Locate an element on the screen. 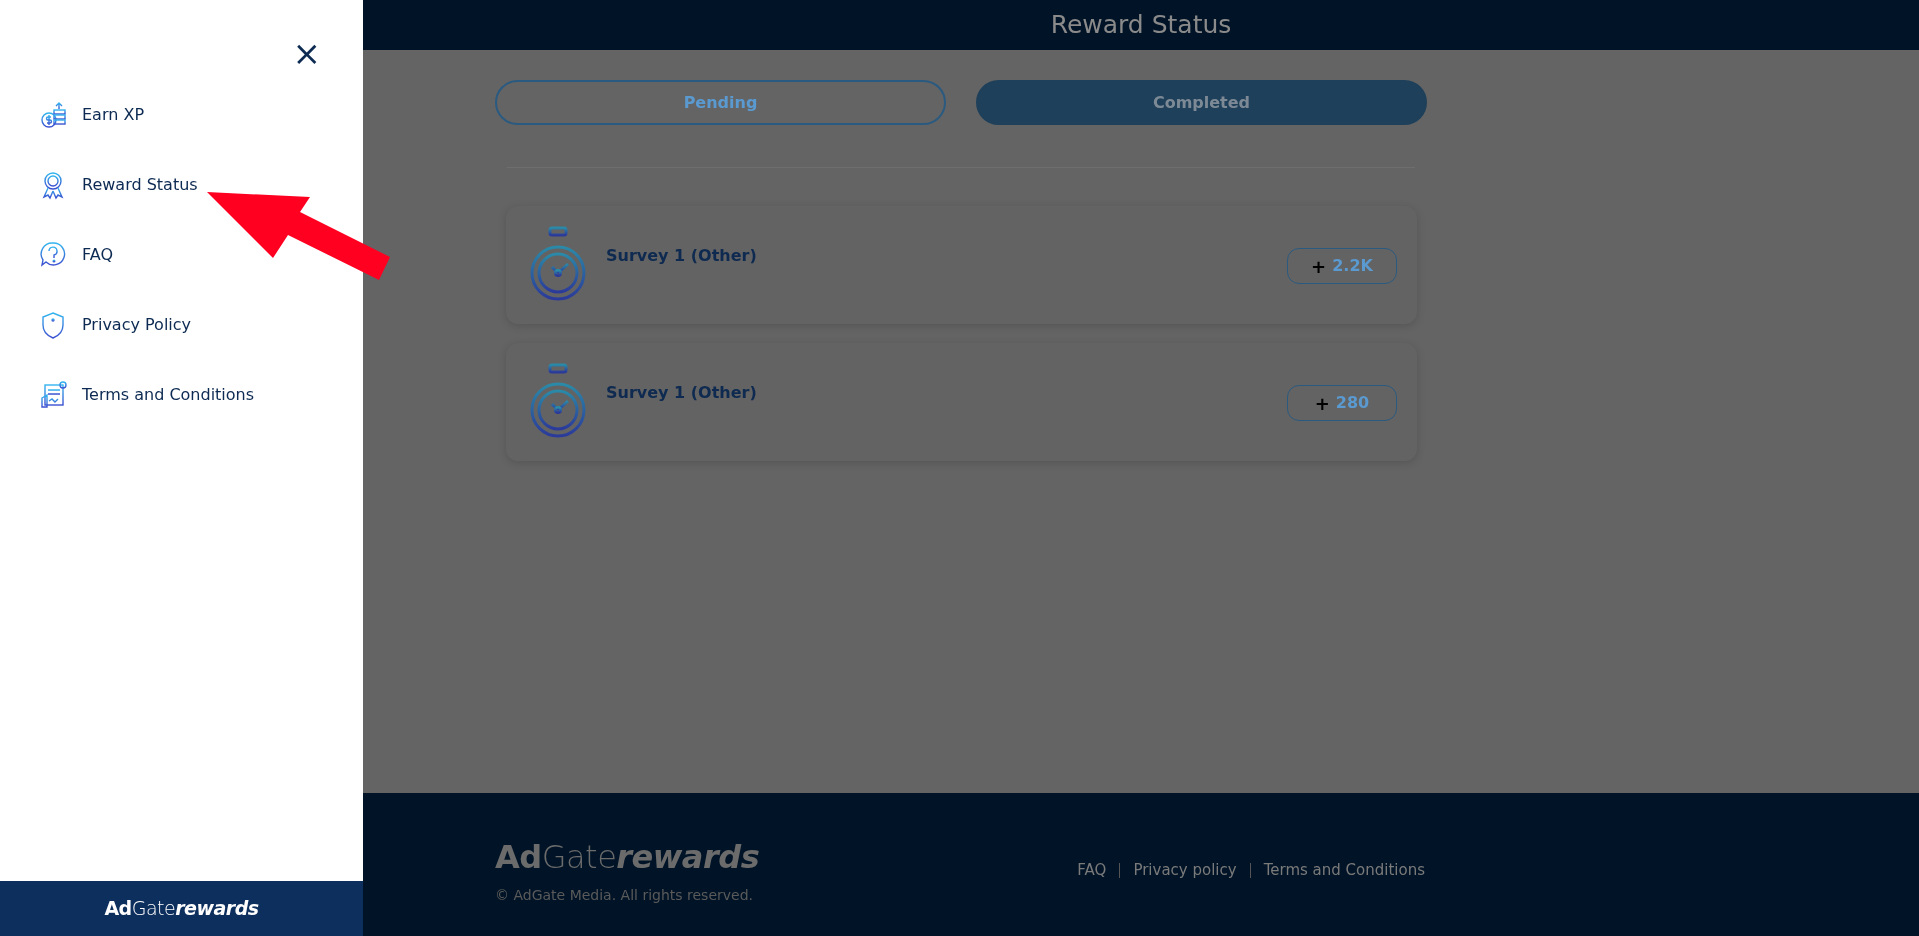 The height and width of the screenshot is (936, 1919). page-title: Reward Status is located at coordinates (1141, 25).